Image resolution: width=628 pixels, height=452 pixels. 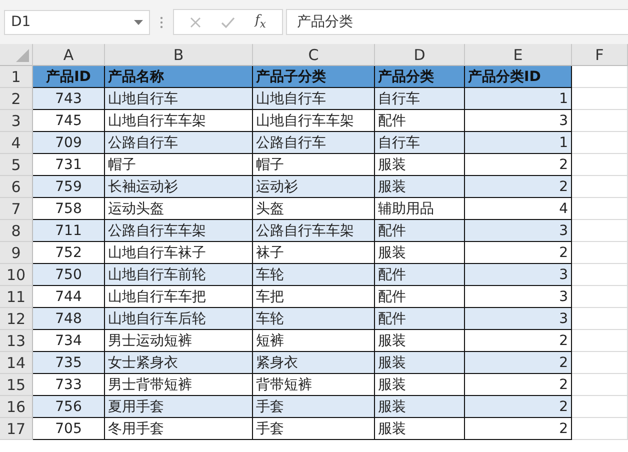 I want to click on table-cell: 743, so click(x=69, y=99).